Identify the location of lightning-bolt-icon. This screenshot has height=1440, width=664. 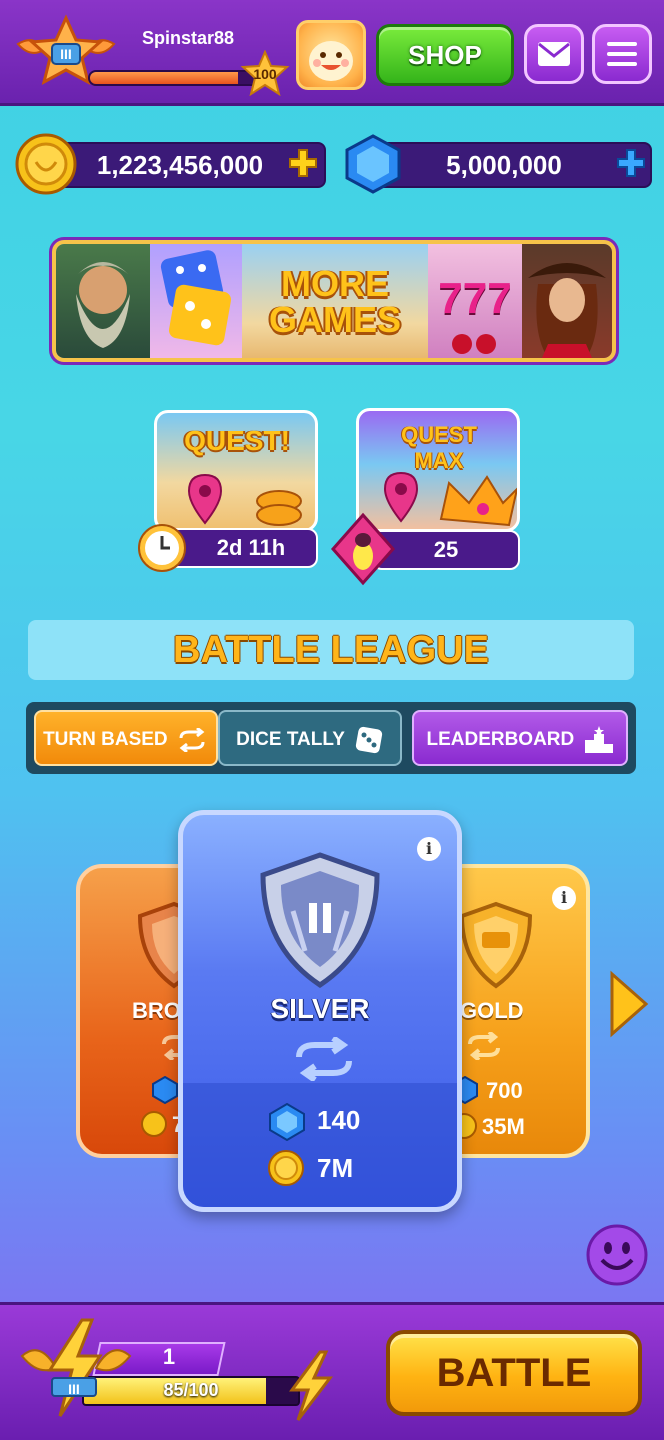
(311, 1385).